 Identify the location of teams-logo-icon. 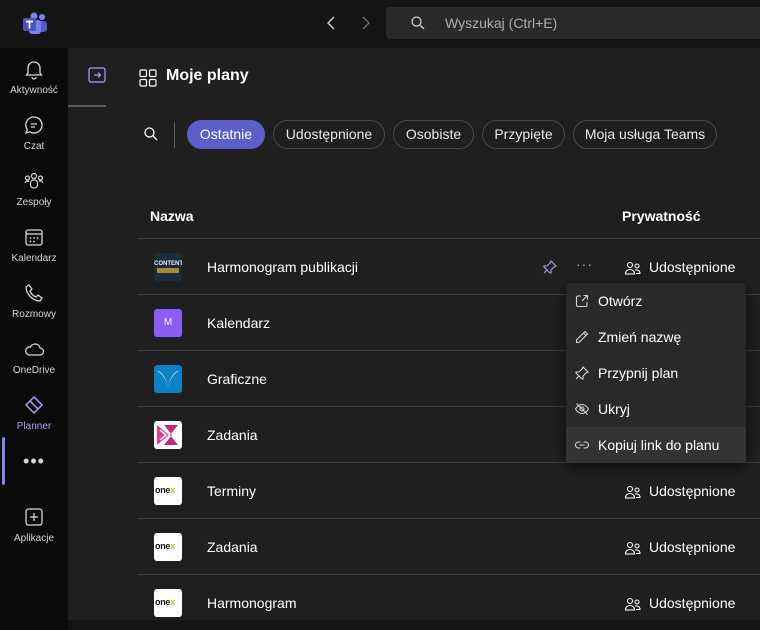
(35, 24).